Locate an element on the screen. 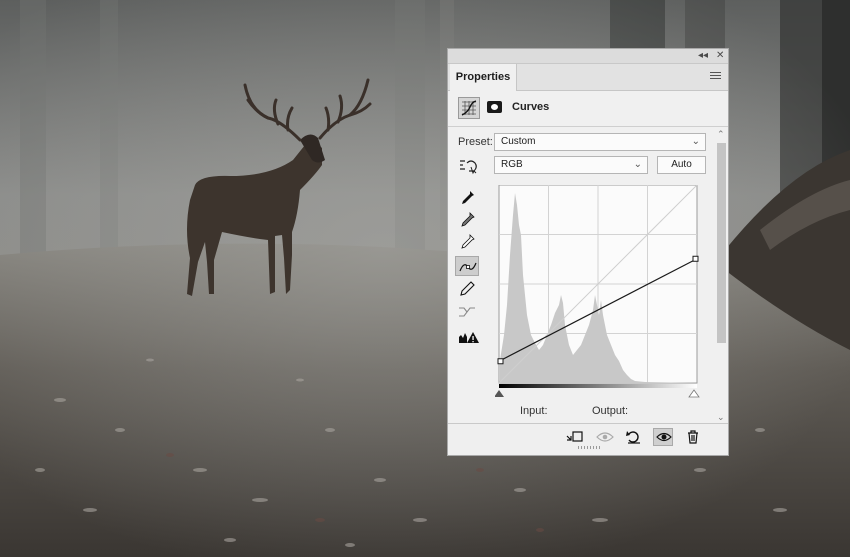  clip-to-layer-icon is located at coordinates (574, 437).